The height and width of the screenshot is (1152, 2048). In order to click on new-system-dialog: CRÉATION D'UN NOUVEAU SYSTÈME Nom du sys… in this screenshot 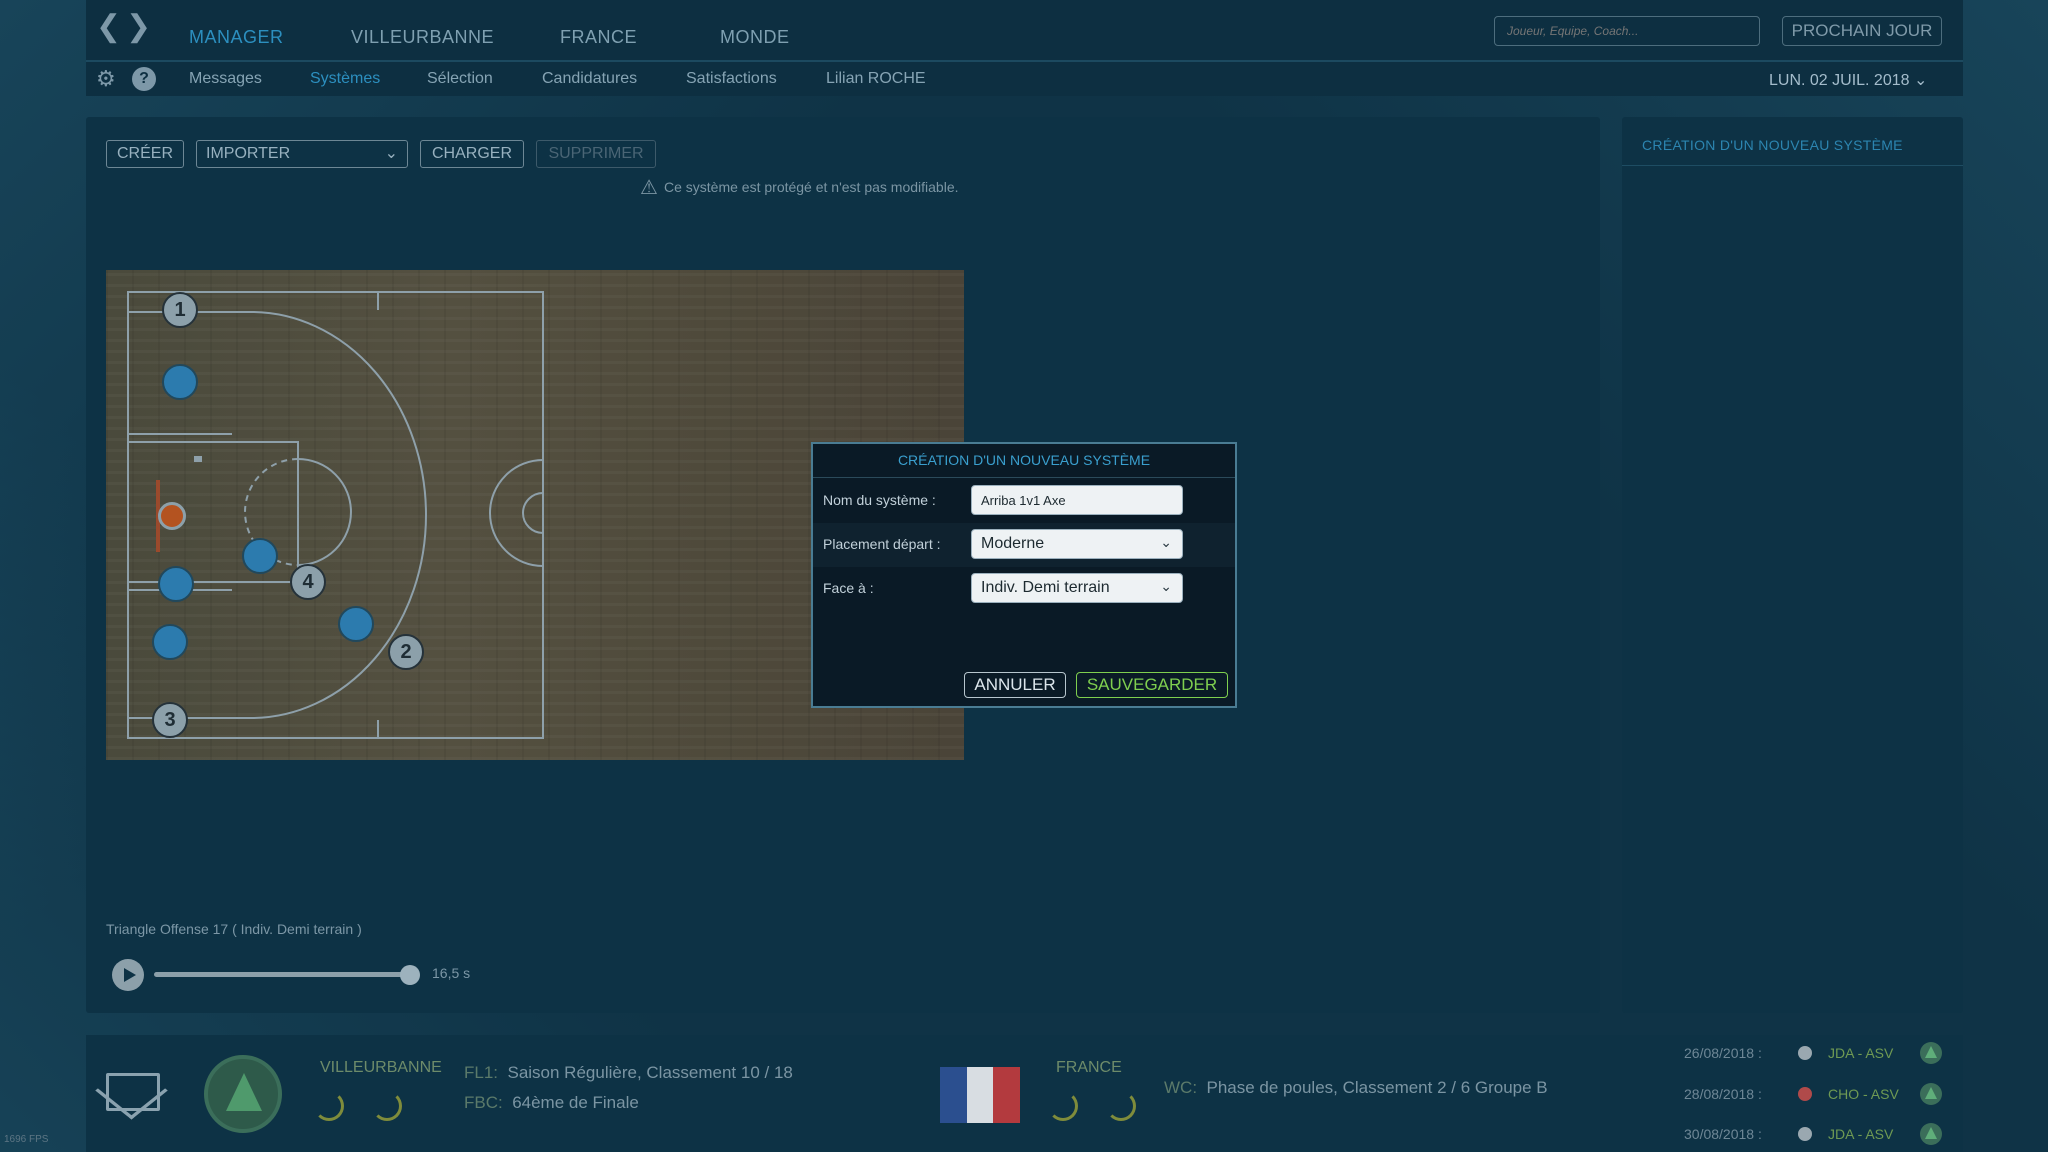, I will do `click(1024, 575)`.